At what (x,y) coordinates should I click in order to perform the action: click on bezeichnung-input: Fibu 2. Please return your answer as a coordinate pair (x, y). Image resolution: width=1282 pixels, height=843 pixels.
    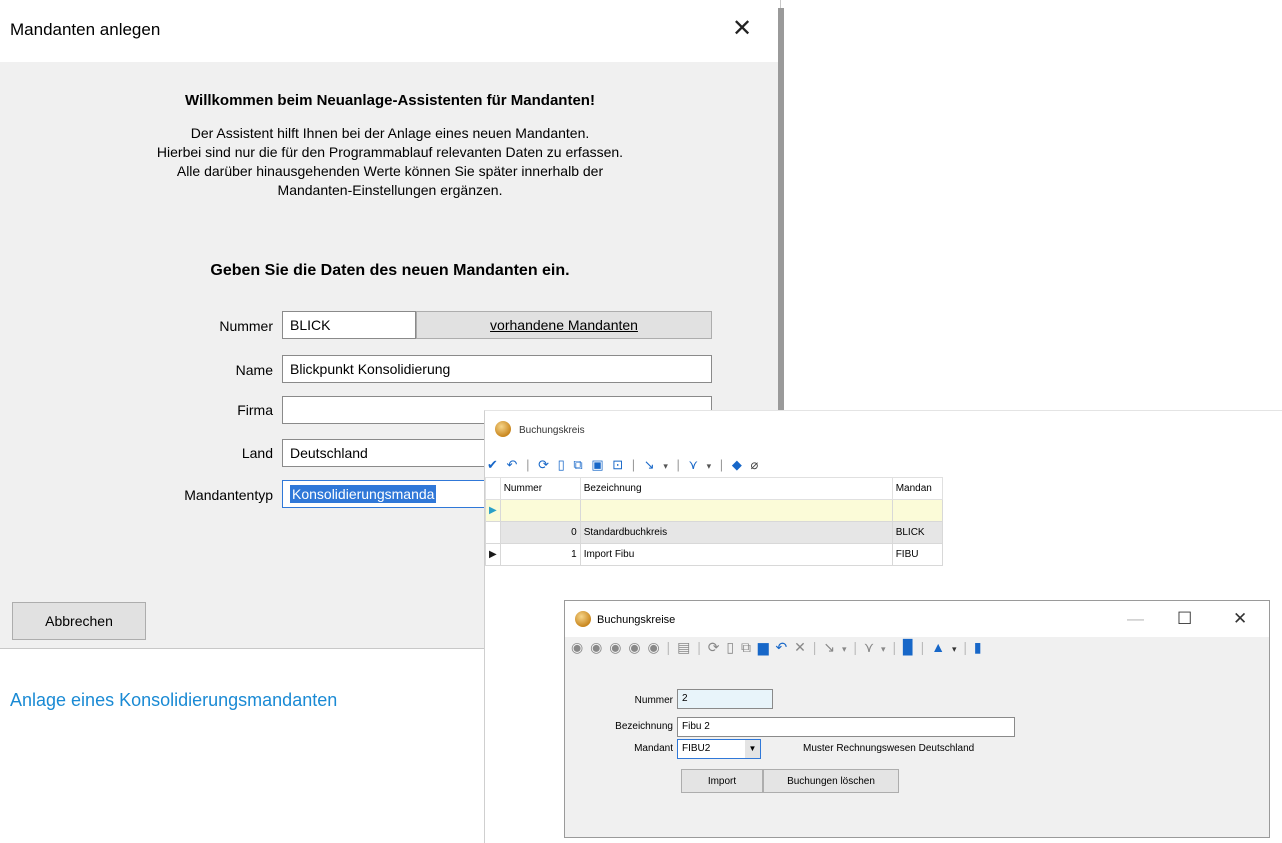
    Looking at the image, I should click on (846, 727).